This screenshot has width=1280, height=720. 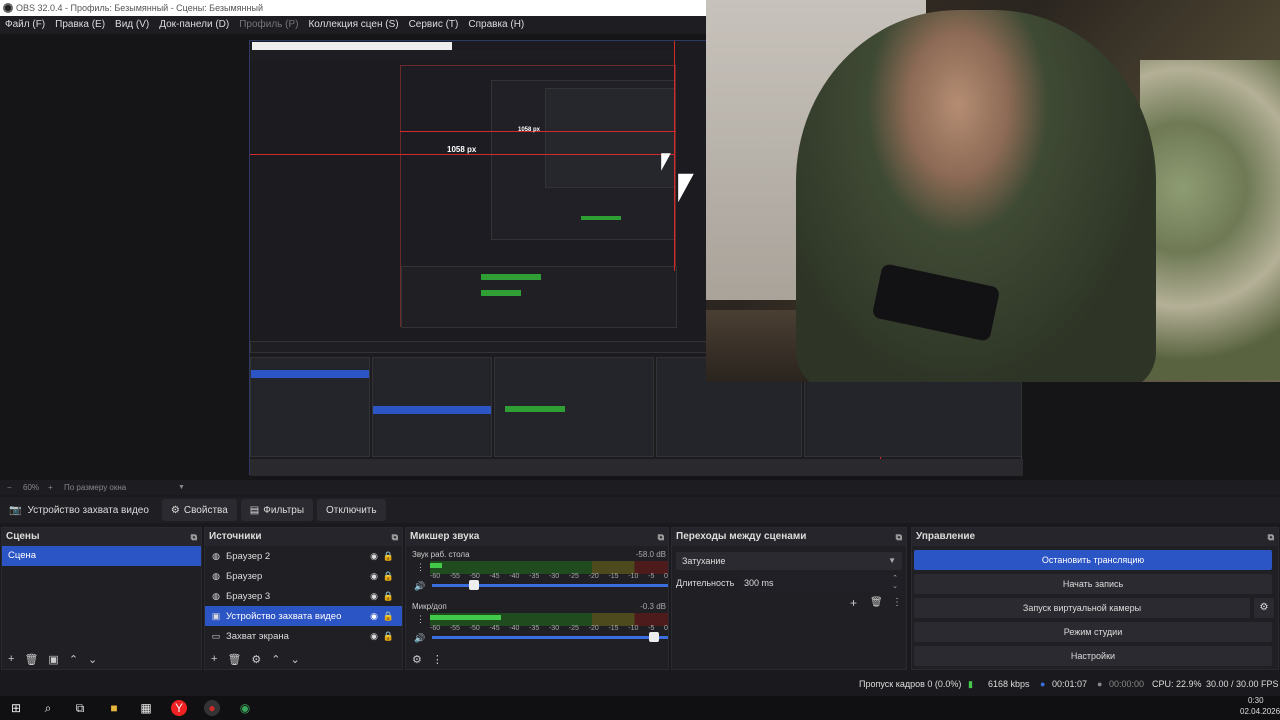 What do you see at coordinates (303, 537) in the screenshot?
I see `sources-dock-header: Источники ⧉` at bounding box center [303, 537].